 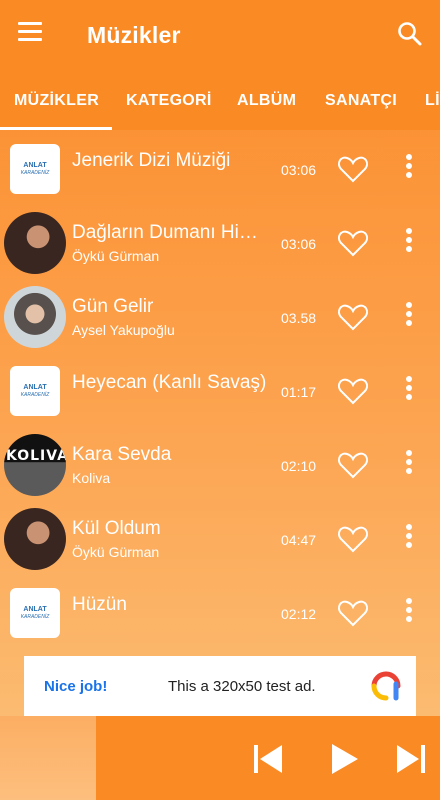 I want to click on page-title: Müzikler, so click(x=134, y=35).